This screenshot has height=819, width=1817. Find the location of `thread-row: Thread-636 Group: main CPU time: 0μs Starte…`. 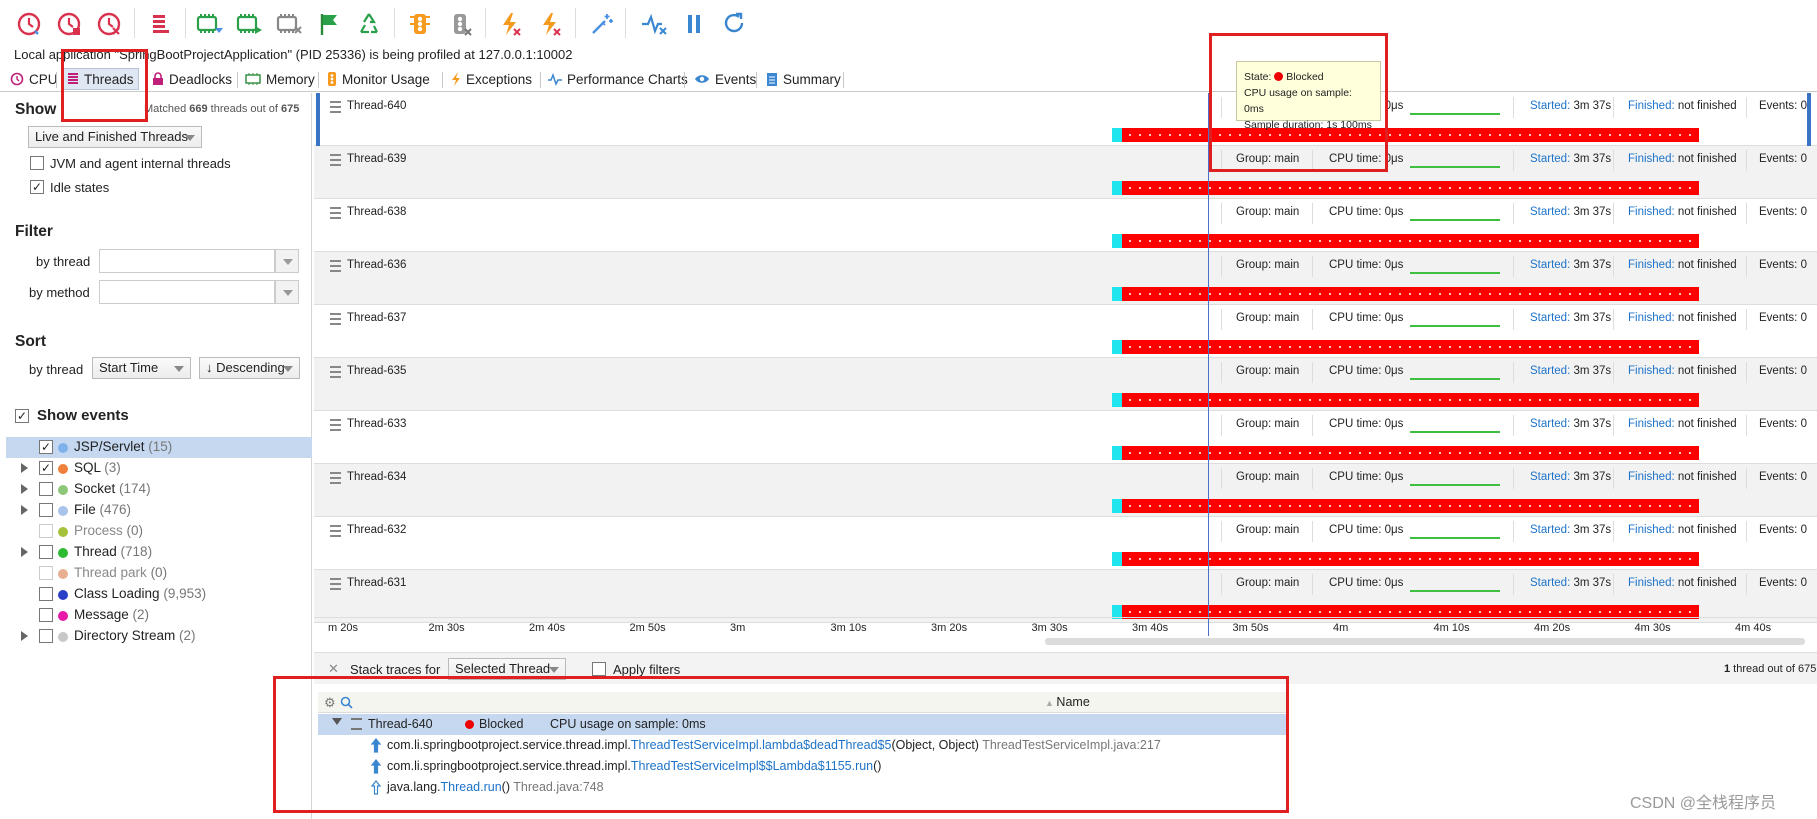

thread-row: Thread-636 Group: main CPU time: 0μs Starte… is located at coordinates (1065, 278).